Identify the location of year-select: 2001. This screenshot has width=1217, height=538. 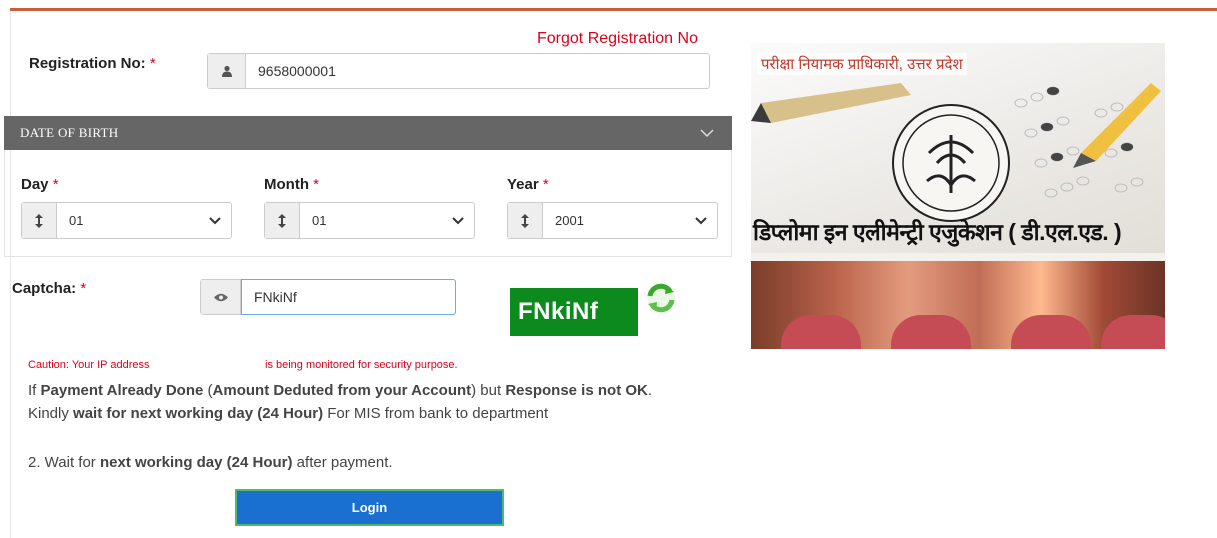
(612, 220).